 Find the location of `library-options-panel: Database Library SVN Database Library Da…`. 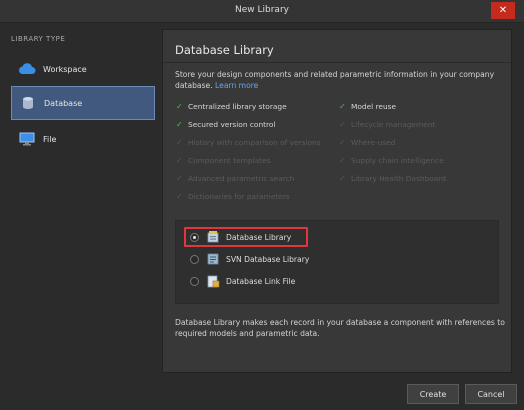

library-options-panel: Database Library SVN Database Library Da… is located at coordinates (337, 262).